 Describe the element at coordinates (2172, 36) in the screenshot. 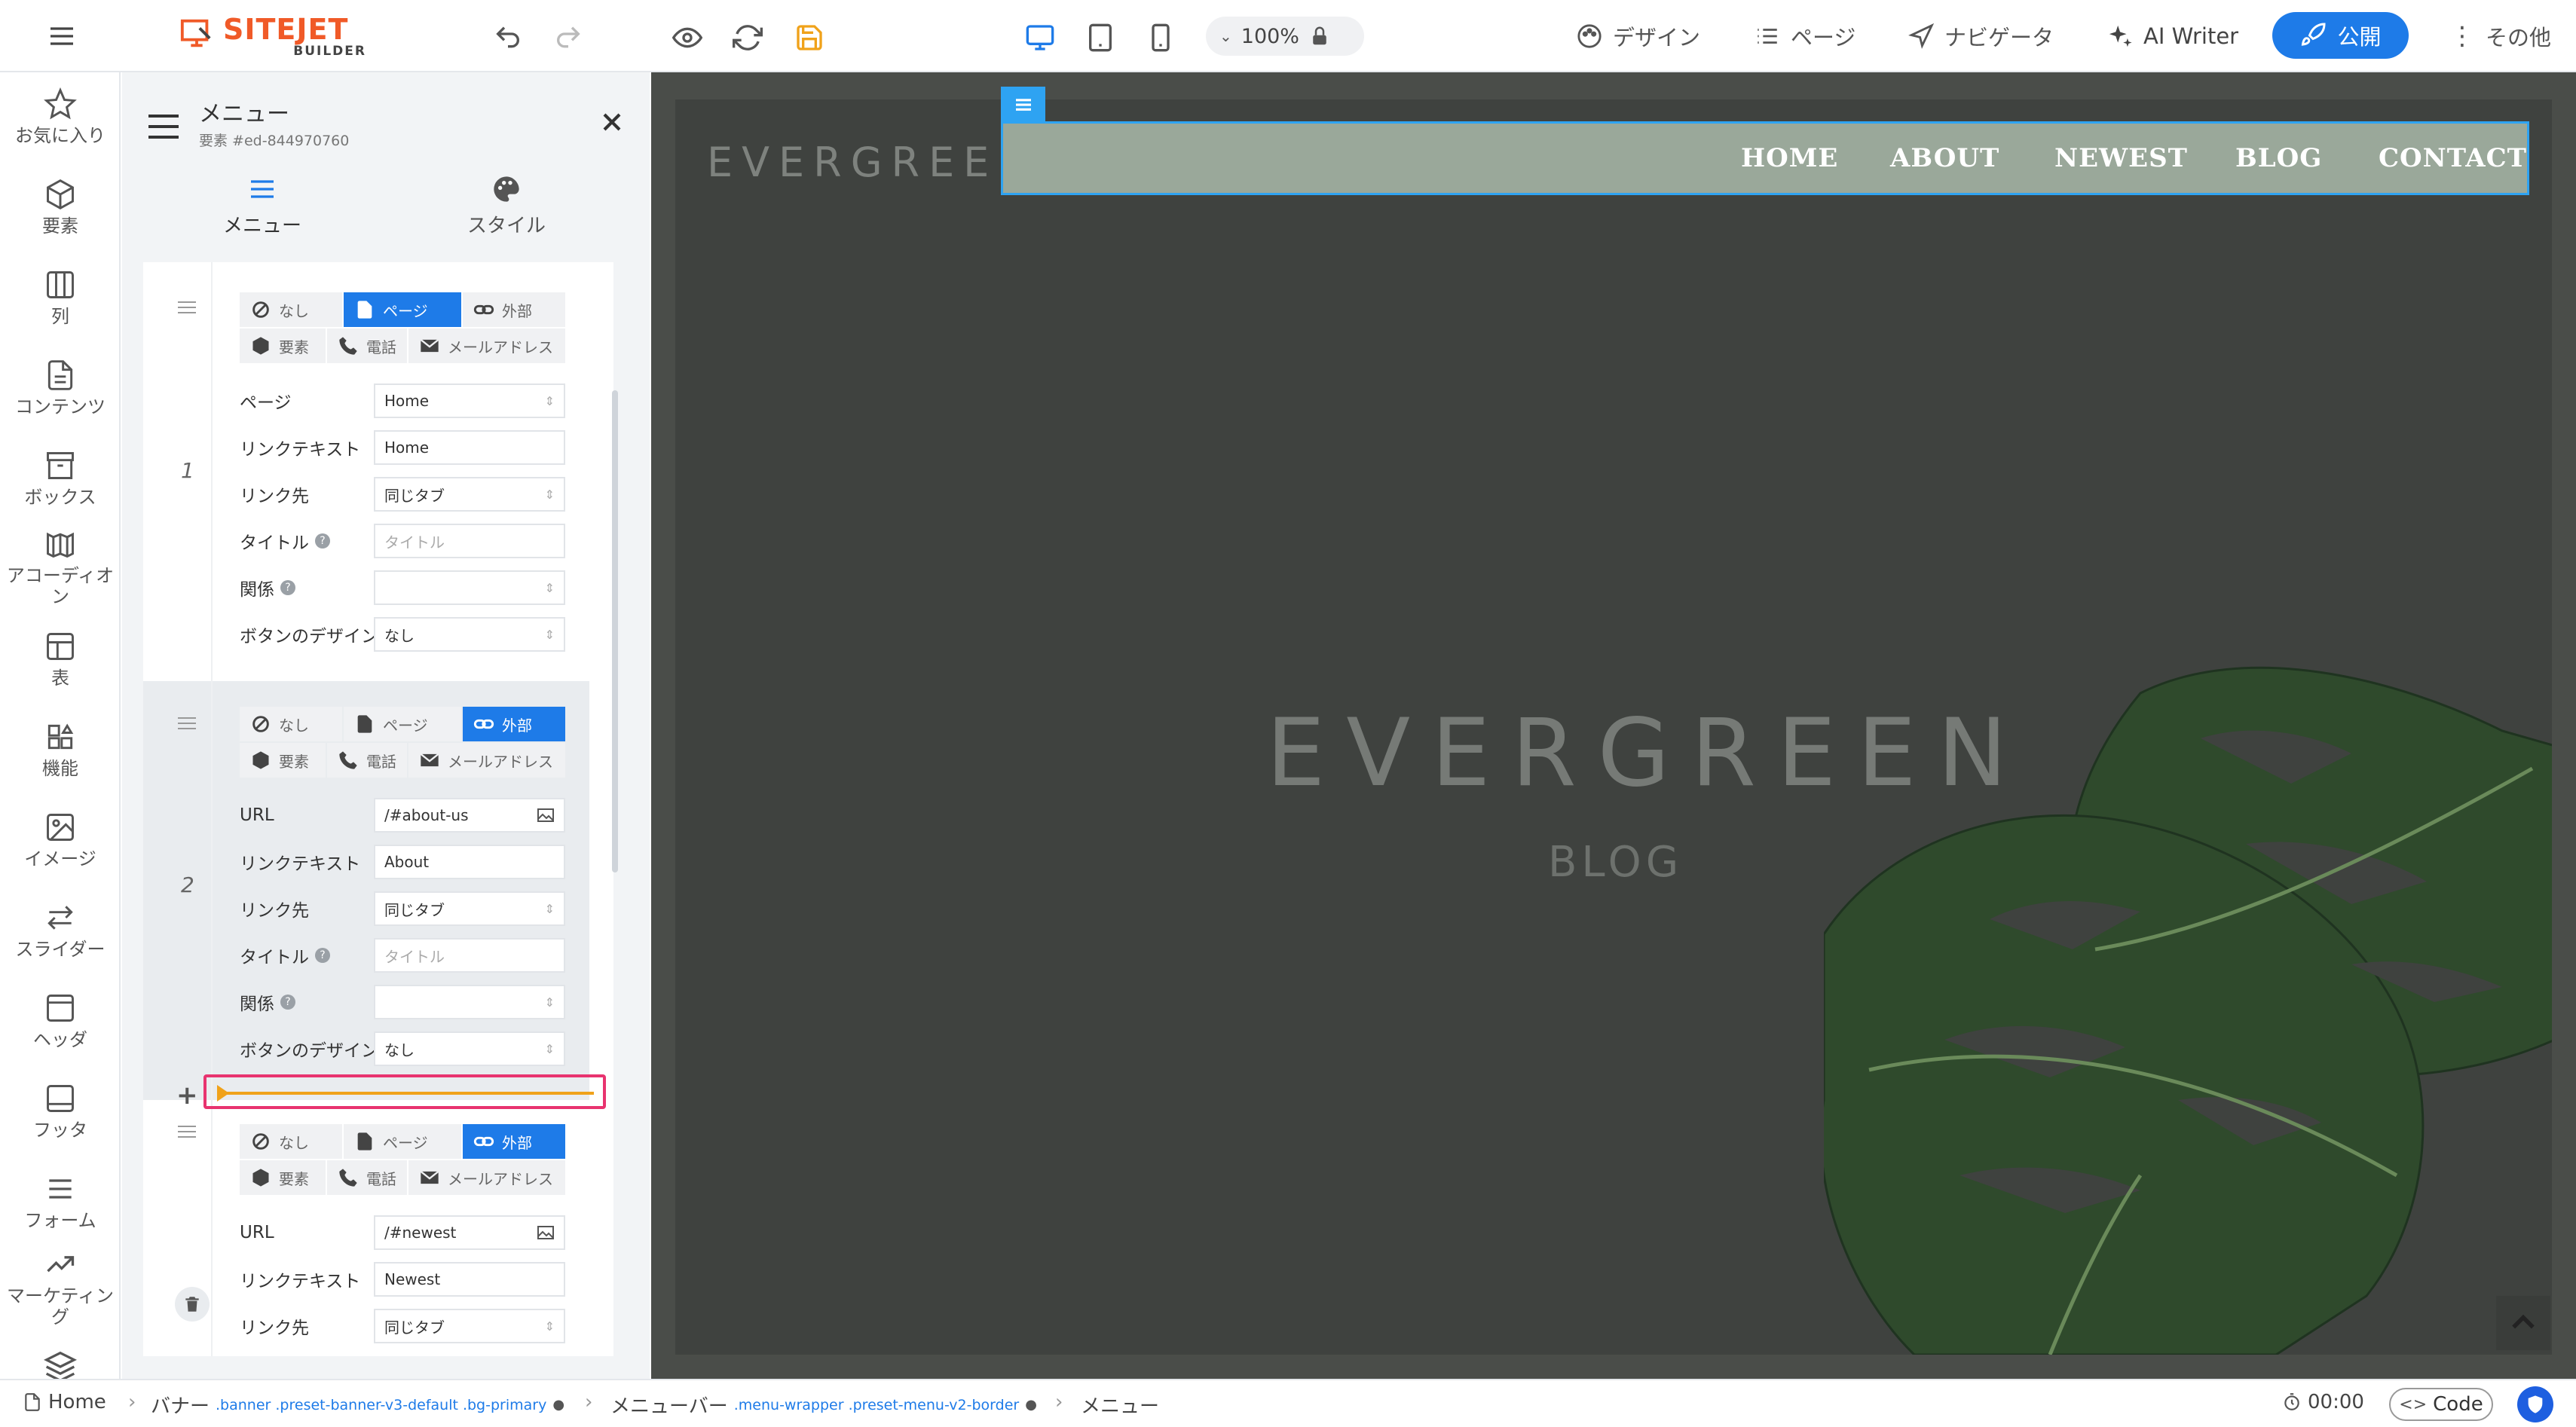

I see `ai-writer-button: AI Writer` at that location.